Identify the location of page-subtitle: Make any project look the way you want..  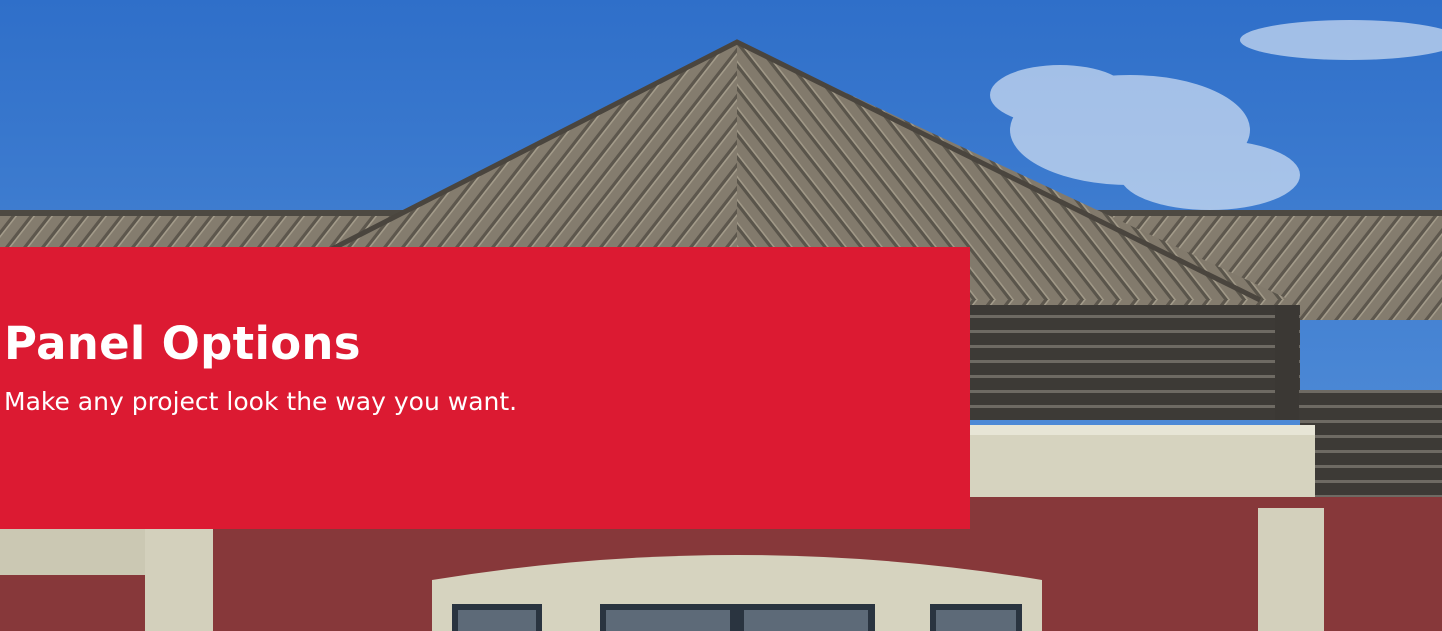
(261, 401).